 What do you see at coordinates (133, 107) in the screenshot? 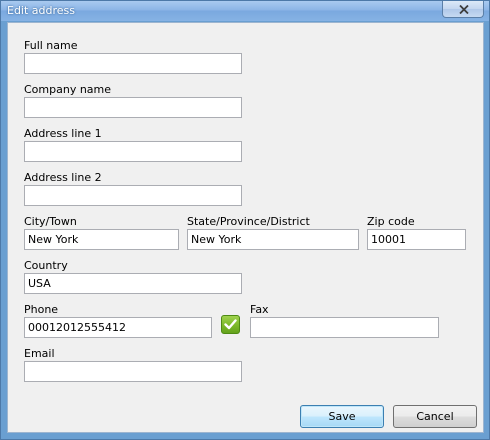
I see `company-name-field` at bounding box center [133, 107].